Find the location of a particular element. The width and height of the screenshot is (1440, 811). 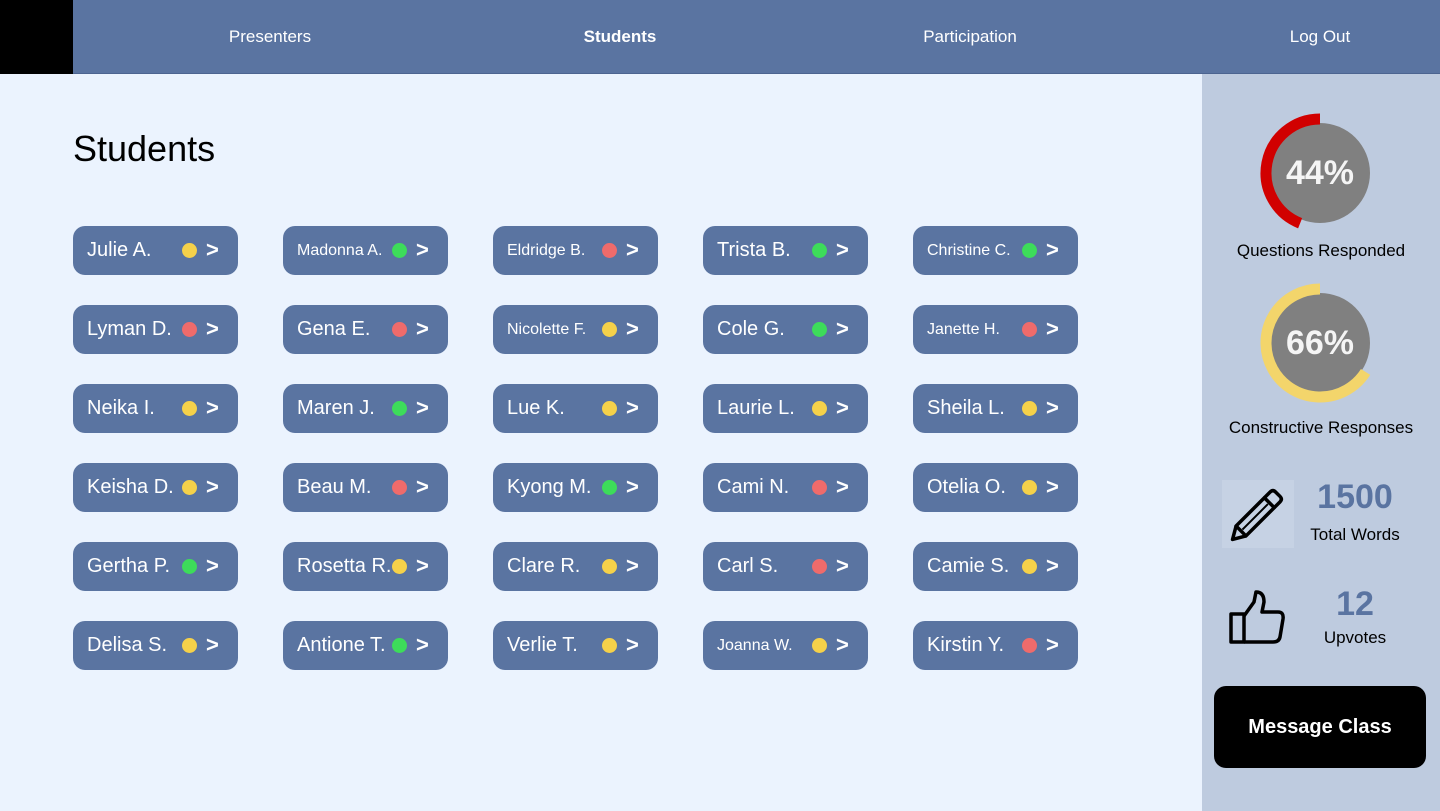

student-card: Rosetta R. > is located at coordinates (365, 566).